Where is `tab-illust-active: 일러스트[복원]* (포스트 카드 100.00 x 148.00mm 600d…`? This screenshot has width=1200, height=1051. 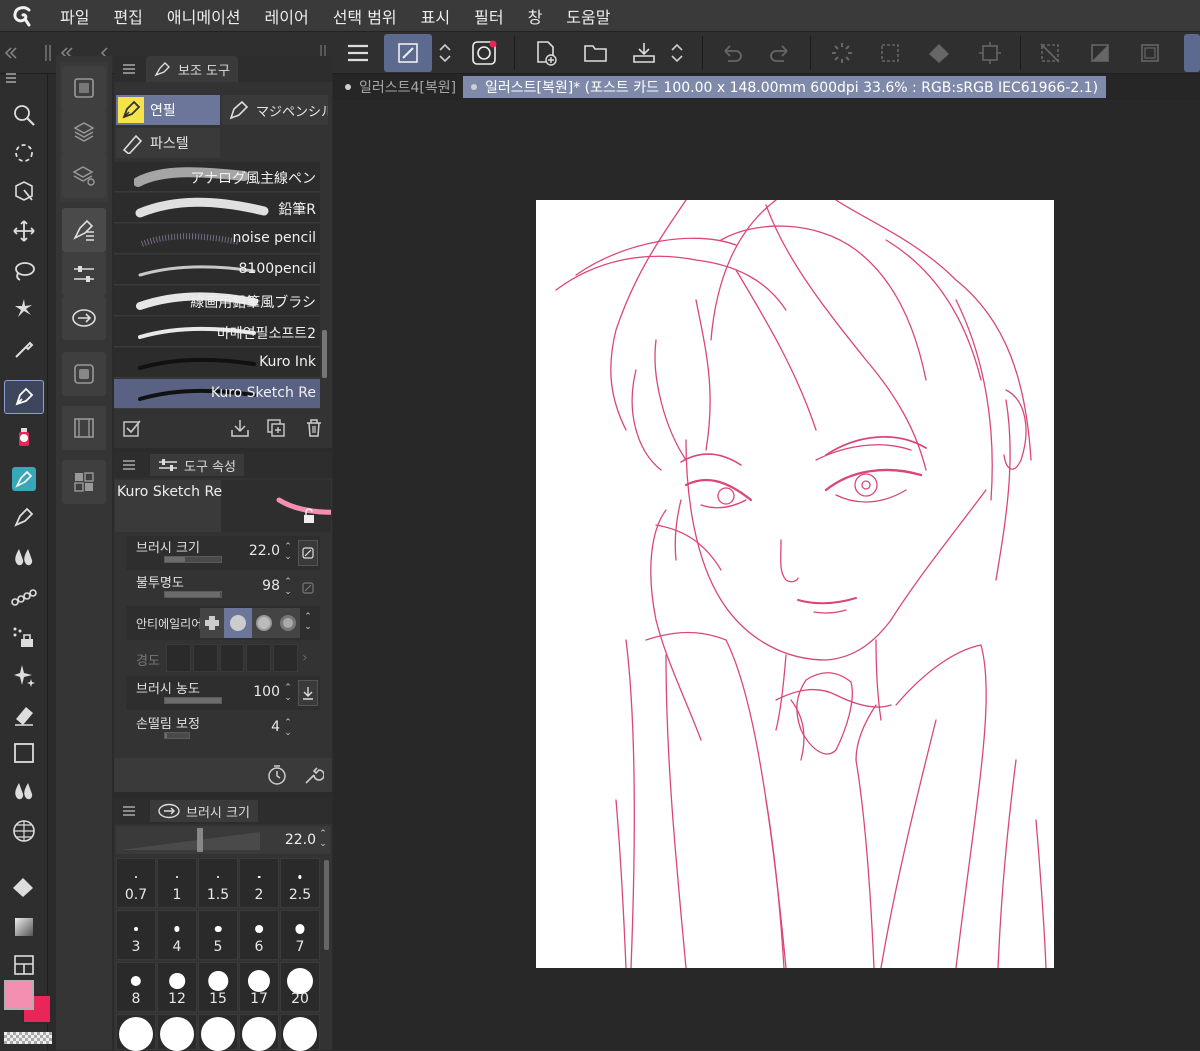 tab-illust-active: 일러스트[복원]* (포스트 카드 100.00 x 148.00mm 600d… is located at coordinates (785, 87).